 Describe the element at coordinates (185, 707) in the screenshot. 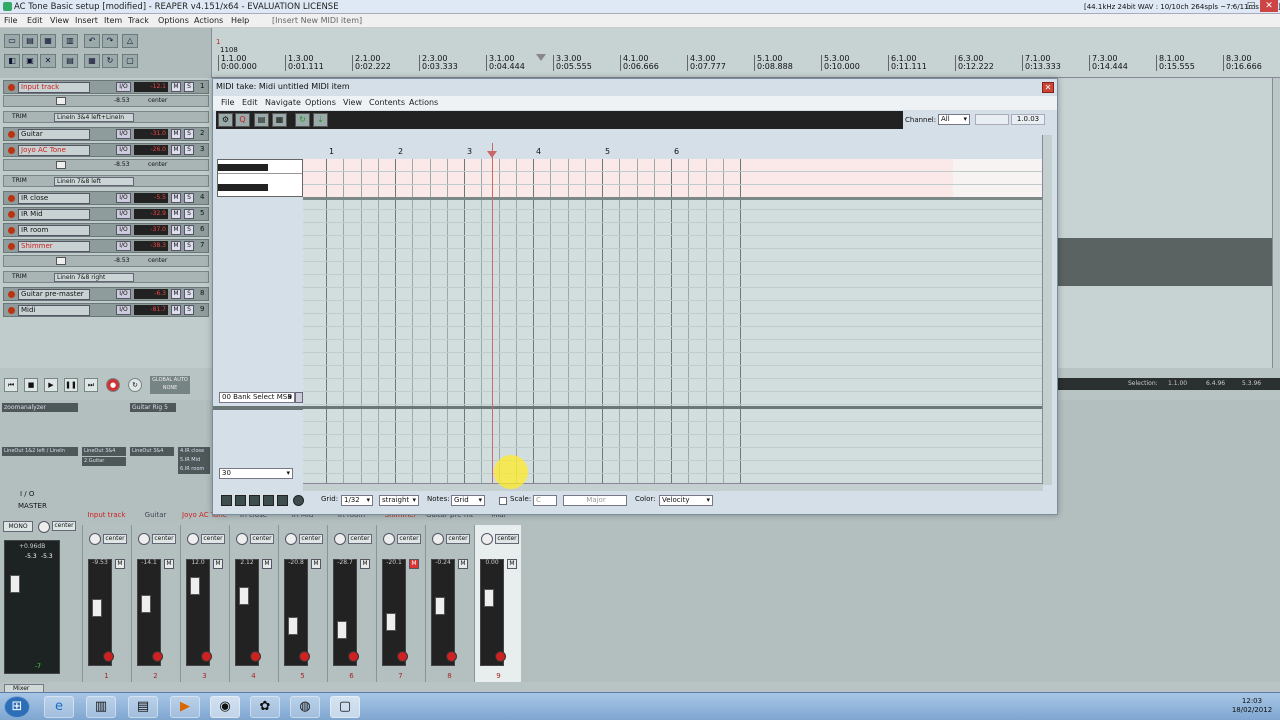

I see `media-player-icon: ▶` at that location.